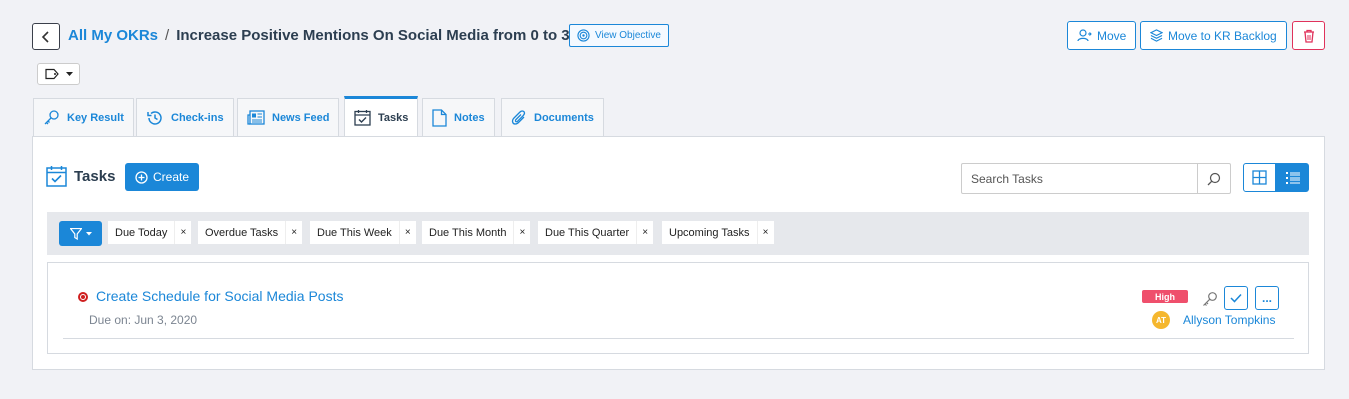 Image resolution: width=1349 pixels, height=399 pixels. Describe the element at coordinates (1229, 320) in the screenshot. I see `assignee-link: Allyson Tompkins` at that location.